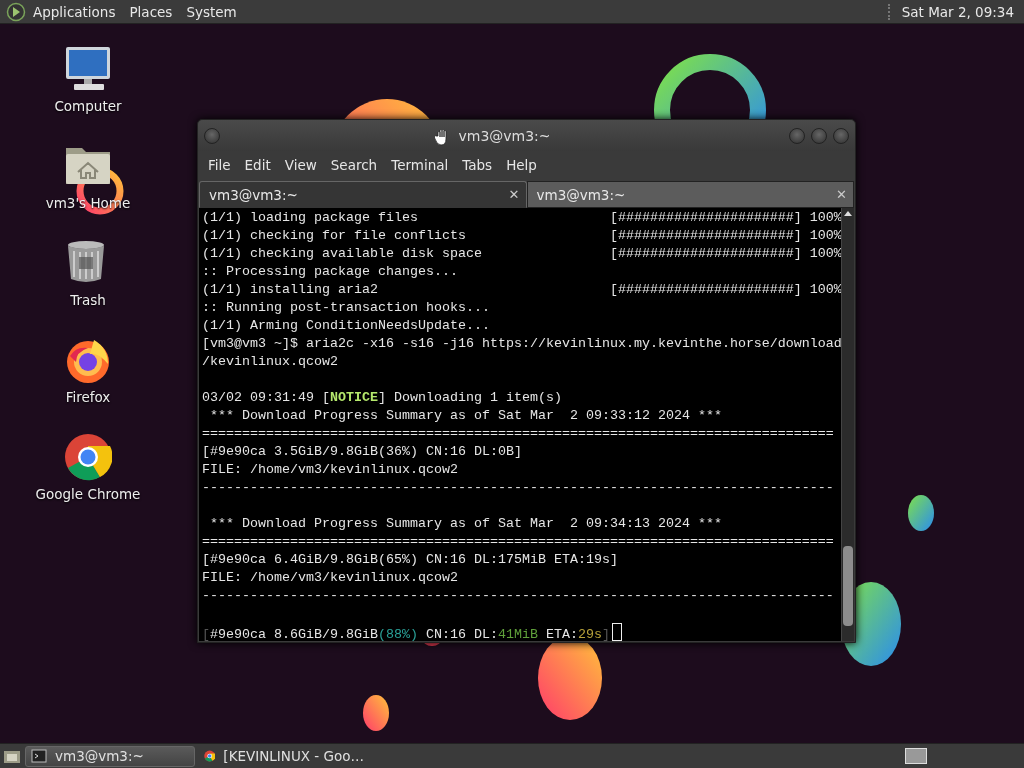 This screenshot has width=1024, height=768. What do you see at coordinates (211, 11) in the screenshot?
I see `panel-menu: System` at bounding box center [211, 11].